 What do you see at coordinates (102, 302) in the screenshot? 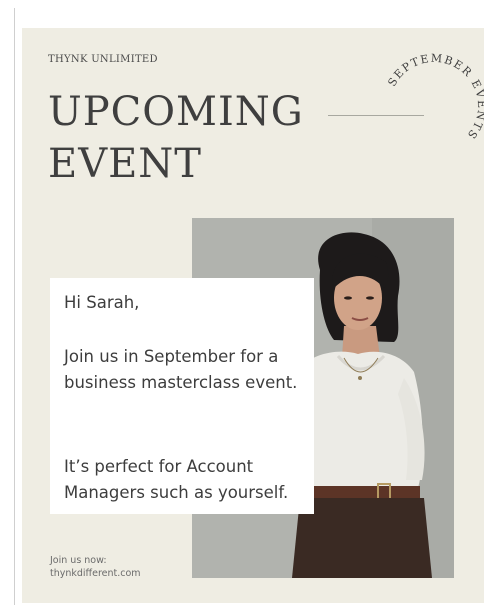
I see `greeting: Hi Sarah,` at bounding box center [102, 302].